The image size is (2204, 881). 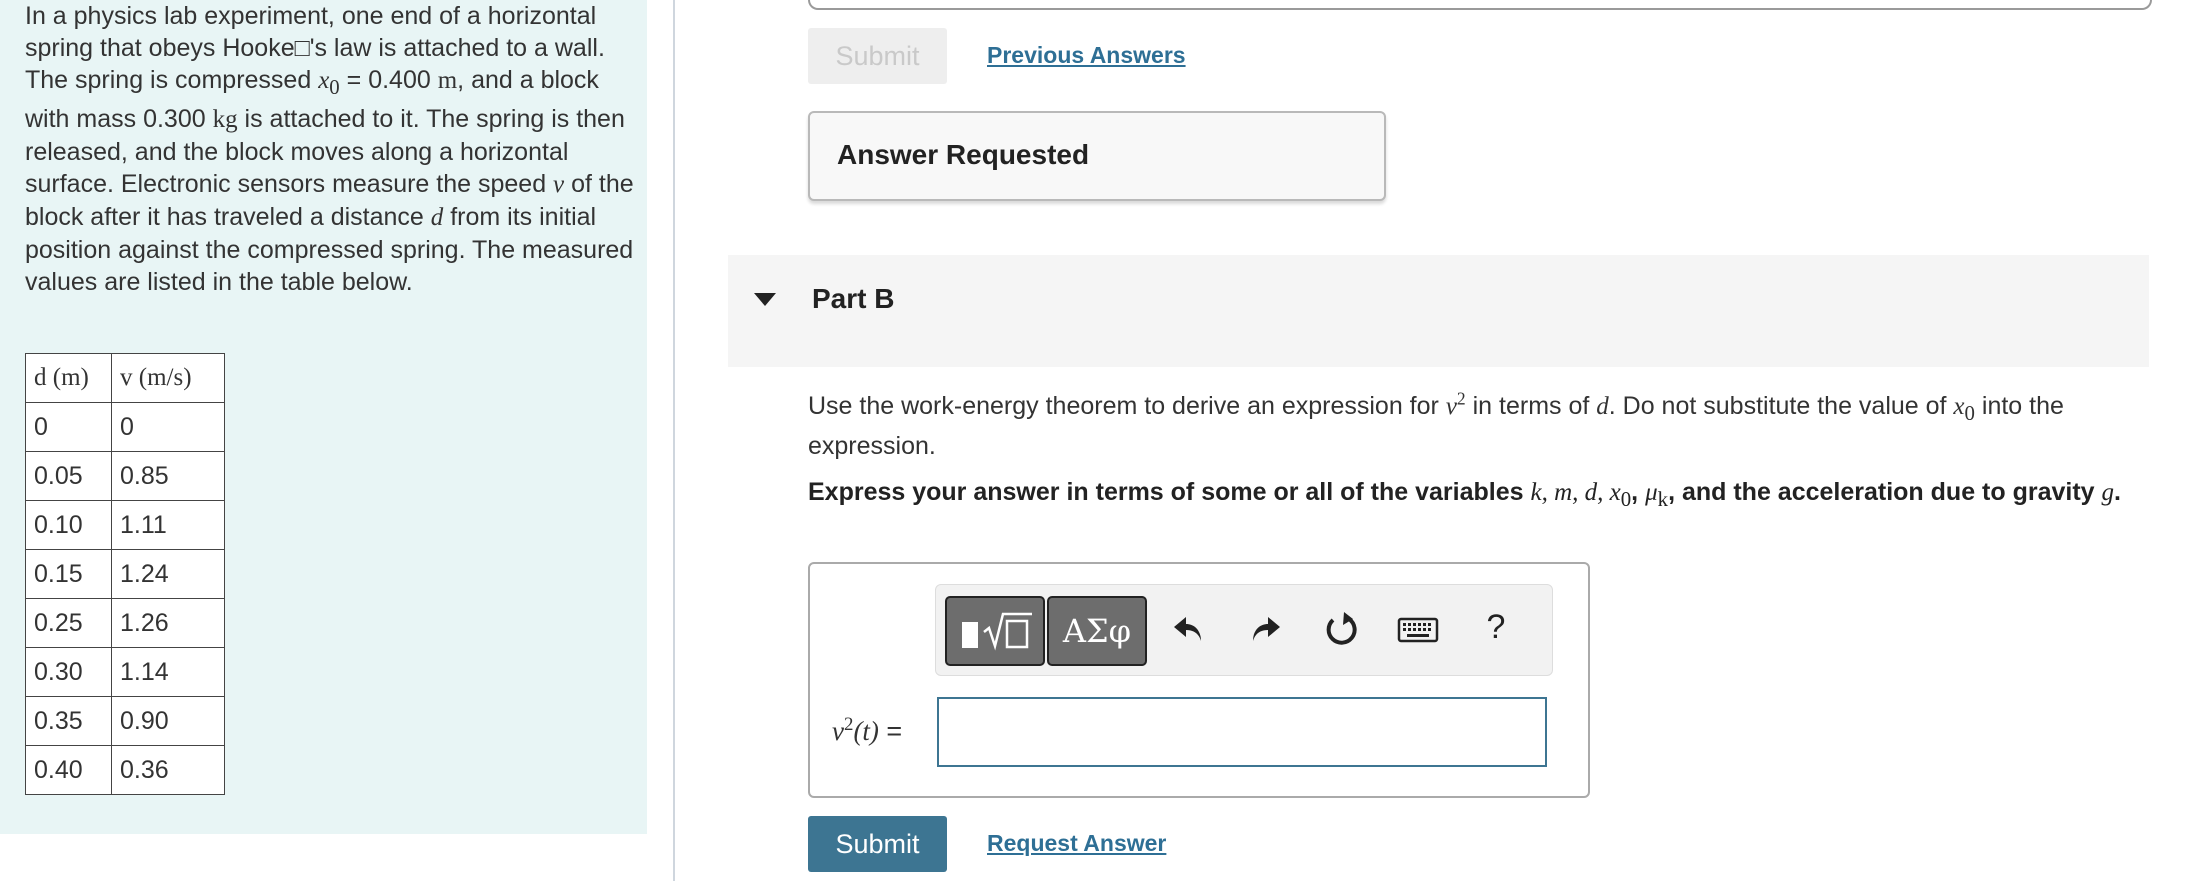 I want to click on answer-editor: ΑΣφ ? v2(t) =, so click(x=1199, y=680).